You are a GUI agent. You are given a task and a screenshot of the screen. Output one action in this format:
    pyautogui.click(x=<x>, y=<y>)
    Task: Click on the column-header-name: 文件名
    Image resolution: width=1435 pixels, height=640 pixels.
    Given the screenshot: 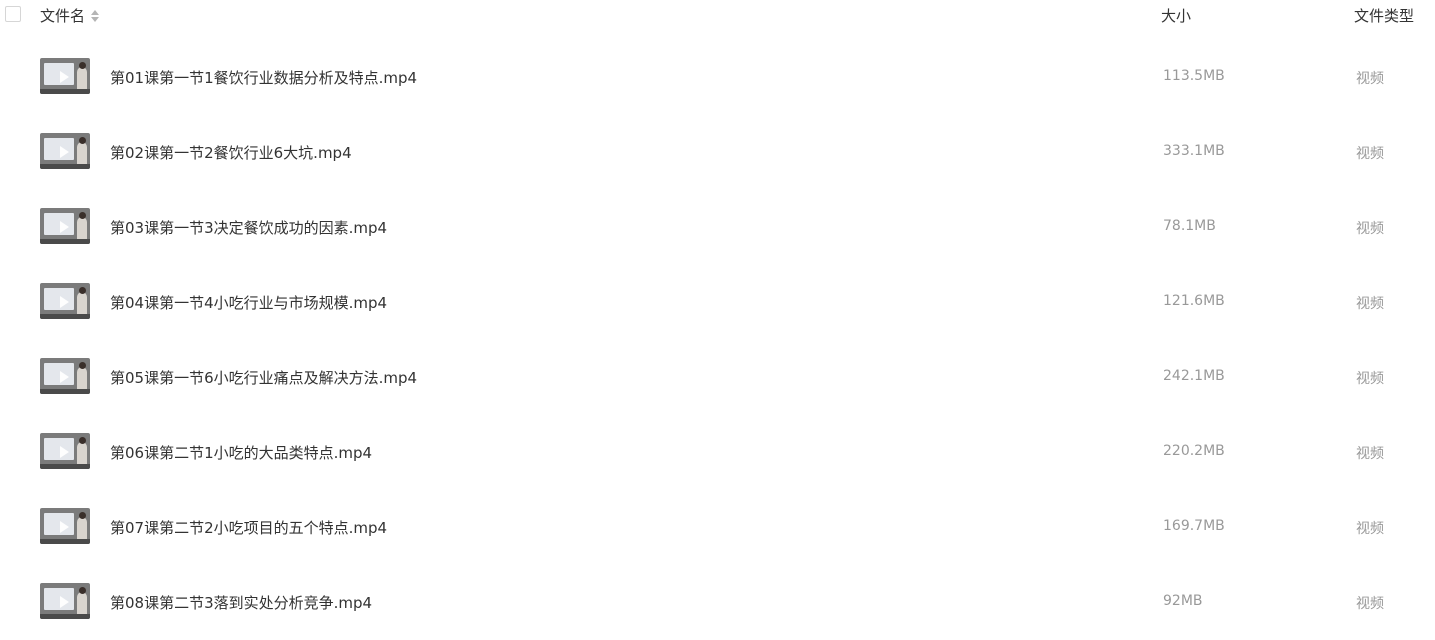 What is the action you would take?
    pyautogui.click(x=70, y=15)
    